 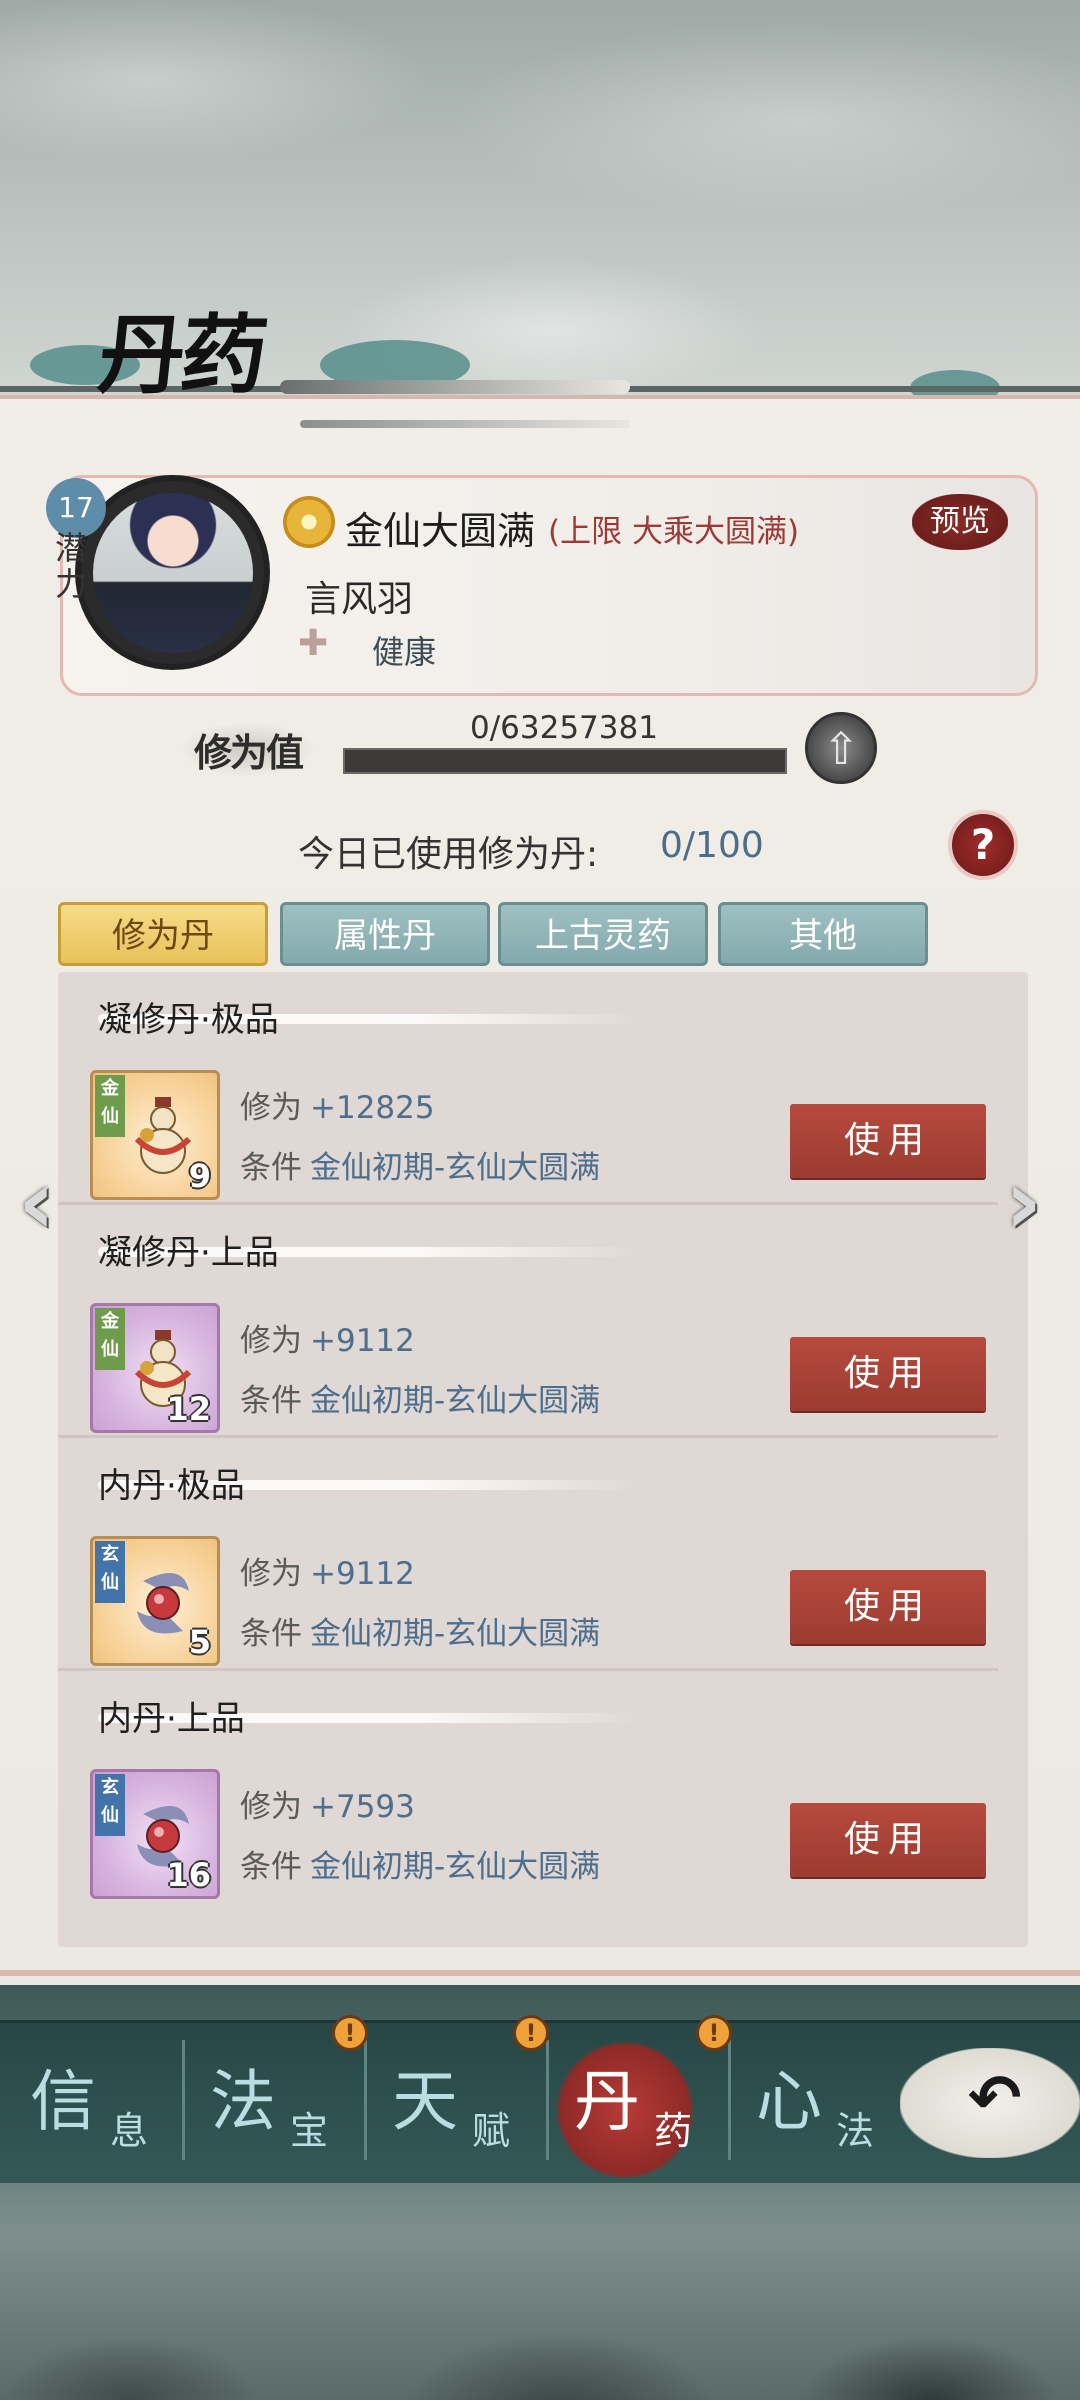 I want to click on help-button: ?, so click(x=983, y=845).